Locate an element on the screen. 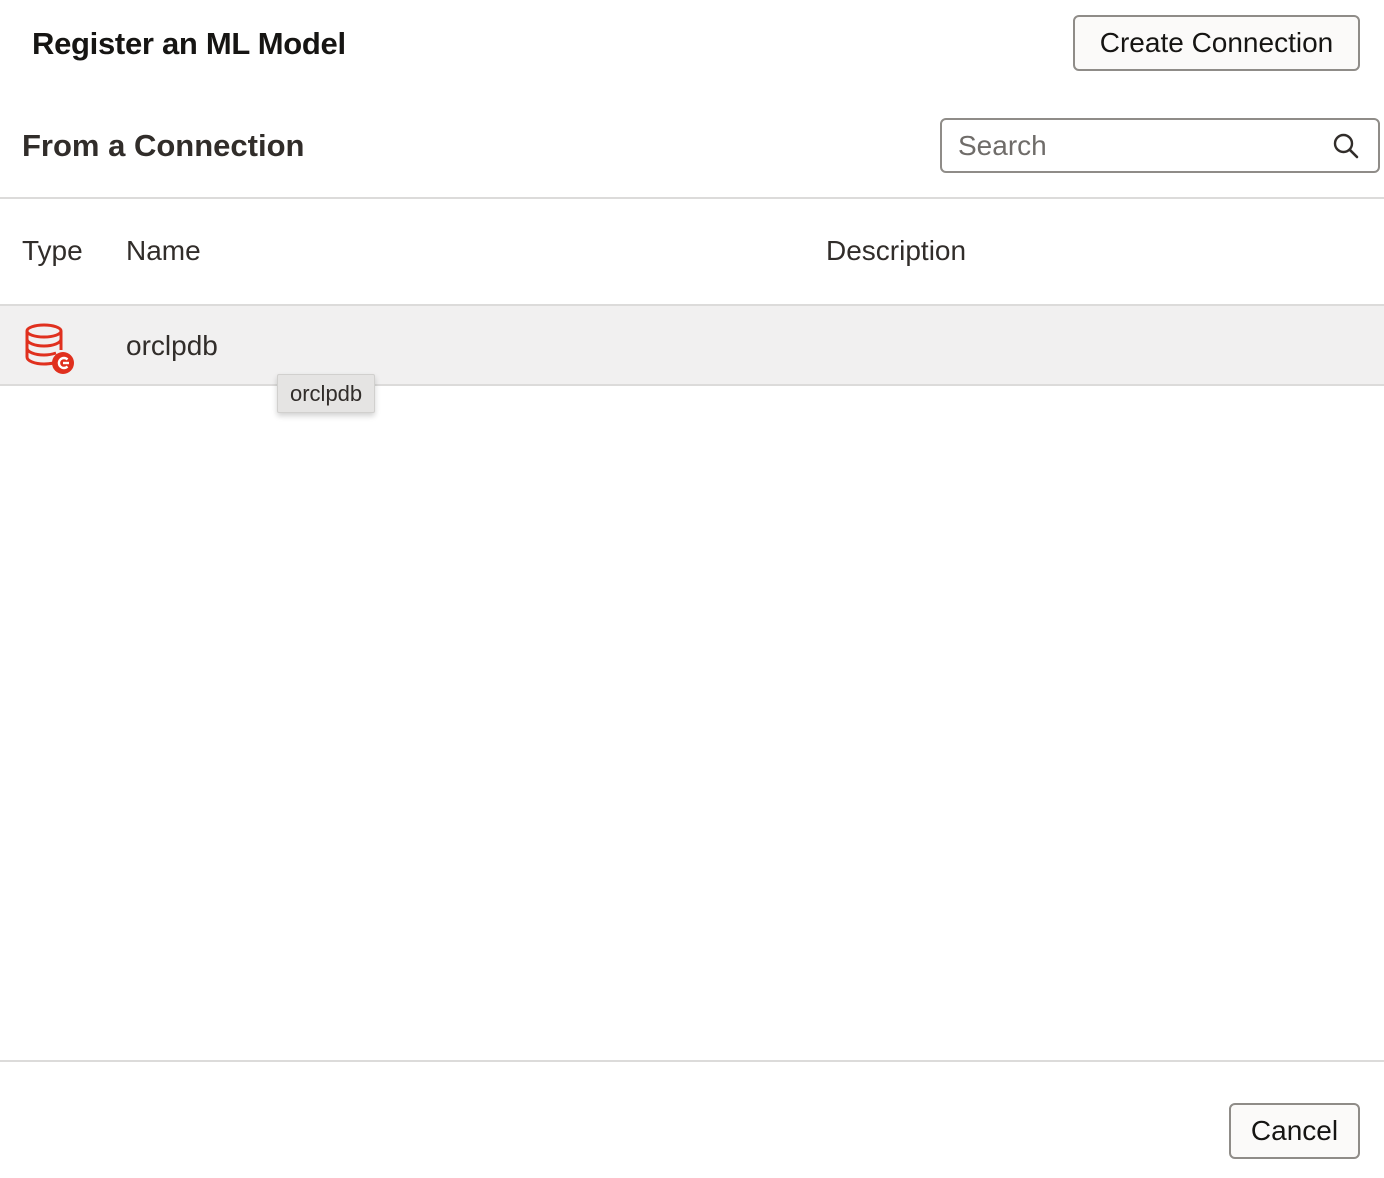  connection-name: orclpdb is located at coordinates (172, 345).